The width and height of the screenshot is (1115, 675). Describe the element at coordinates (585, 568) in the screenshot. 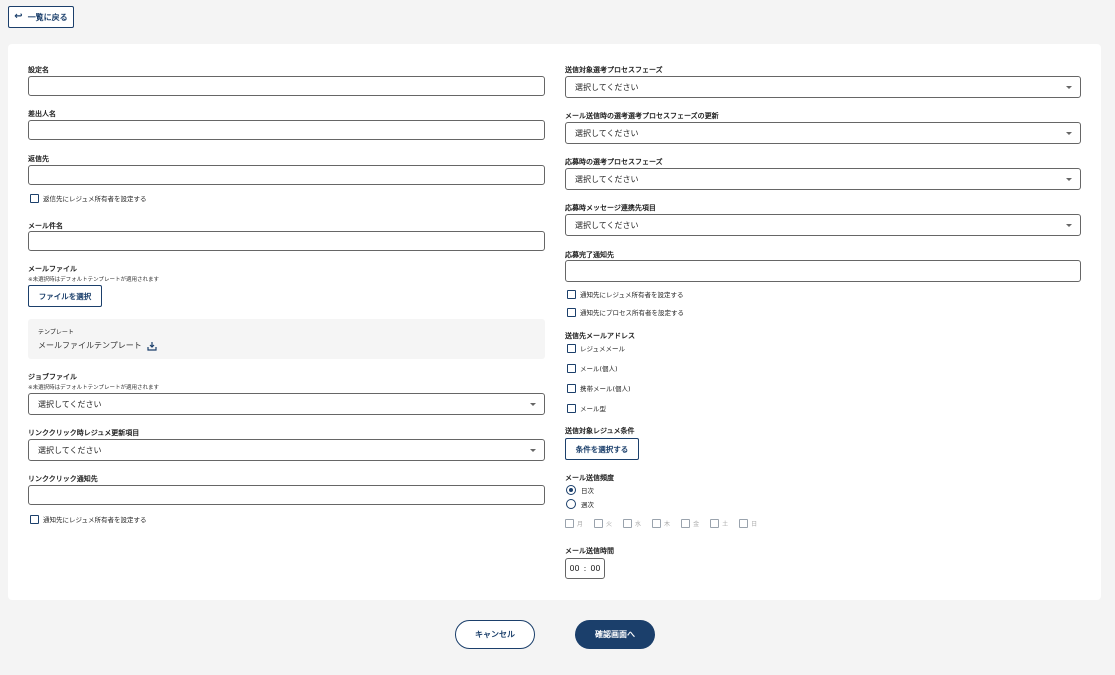

I see `send-time-input: 00` at that location.